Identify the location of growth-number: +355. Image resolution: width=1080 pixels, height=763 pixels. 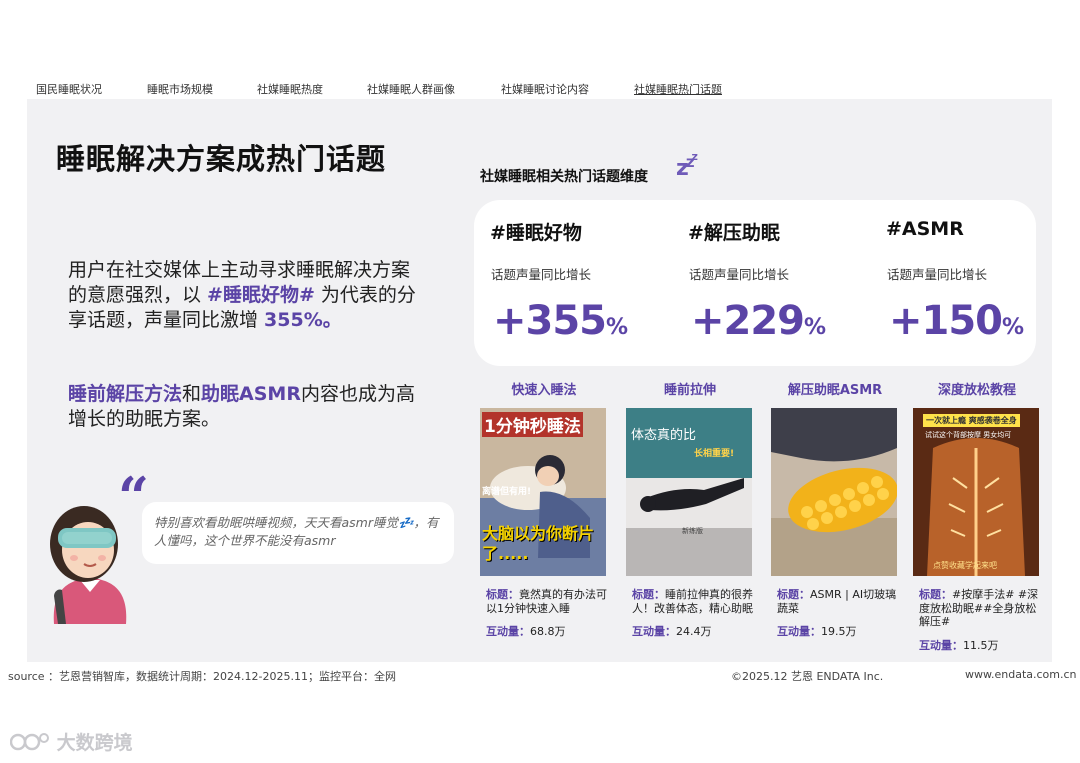
(550, 321).